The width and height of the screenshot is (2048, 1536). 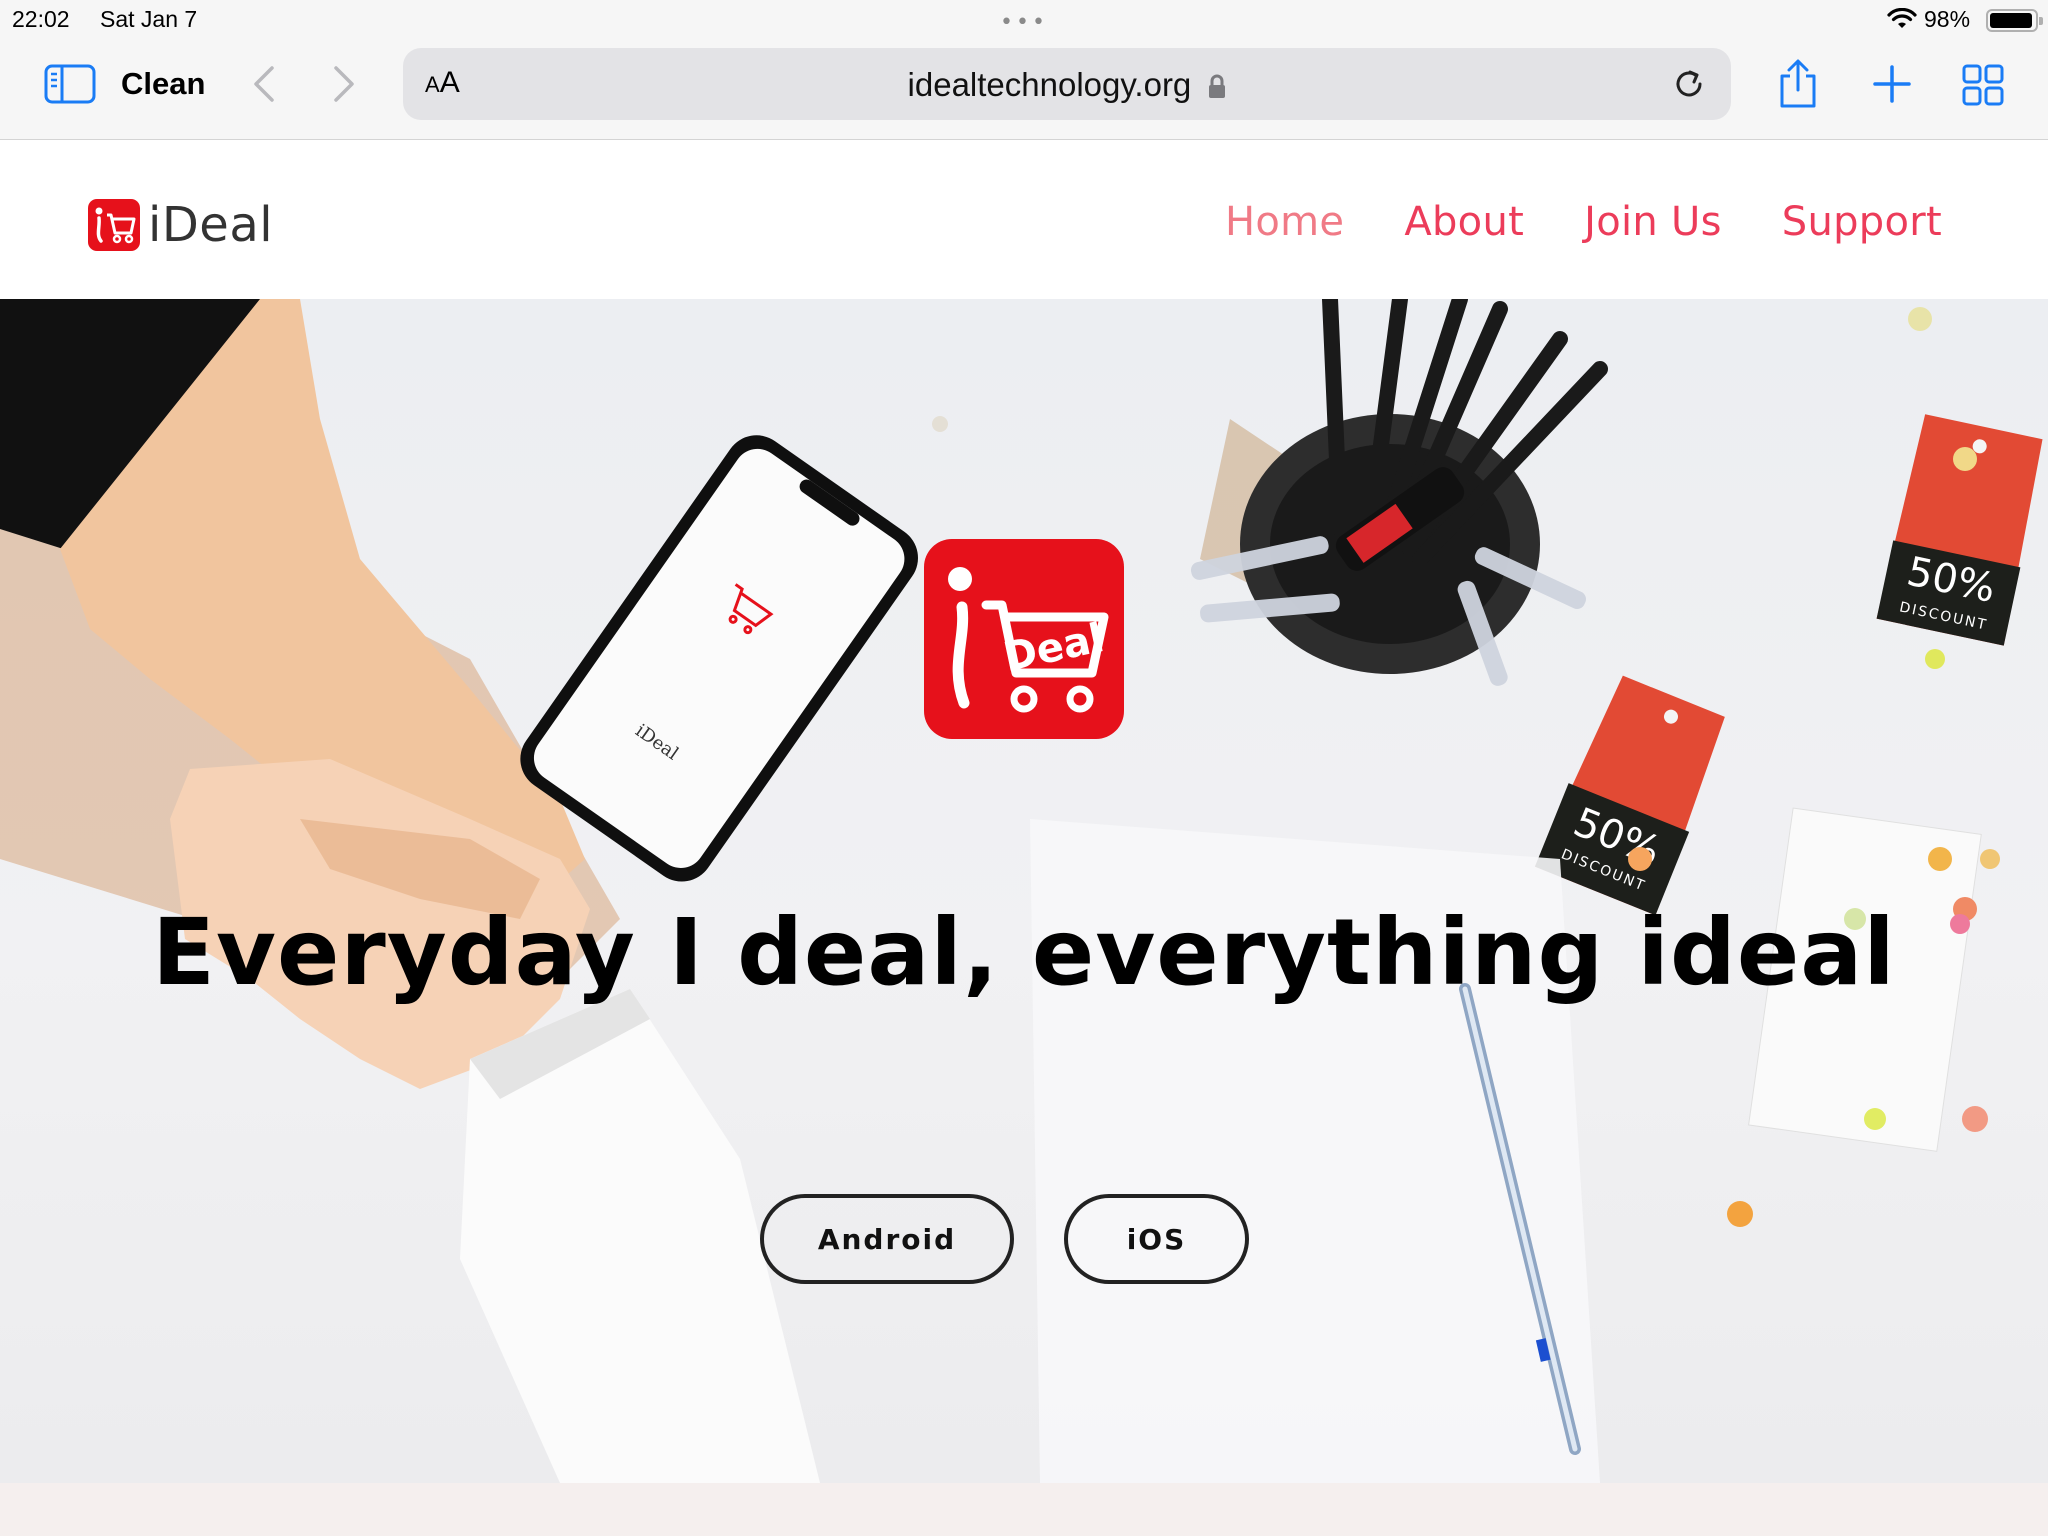 I want to click on nav-support: Support, so click(x=1862, y=222).